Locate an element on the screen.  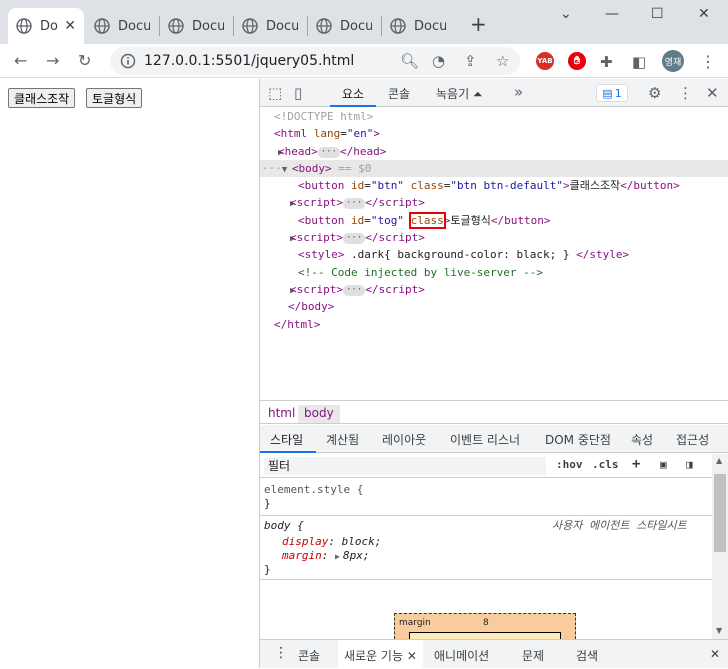
tab-event-listeners: 이벤트 리스너 is located at coordinates (485, 439).